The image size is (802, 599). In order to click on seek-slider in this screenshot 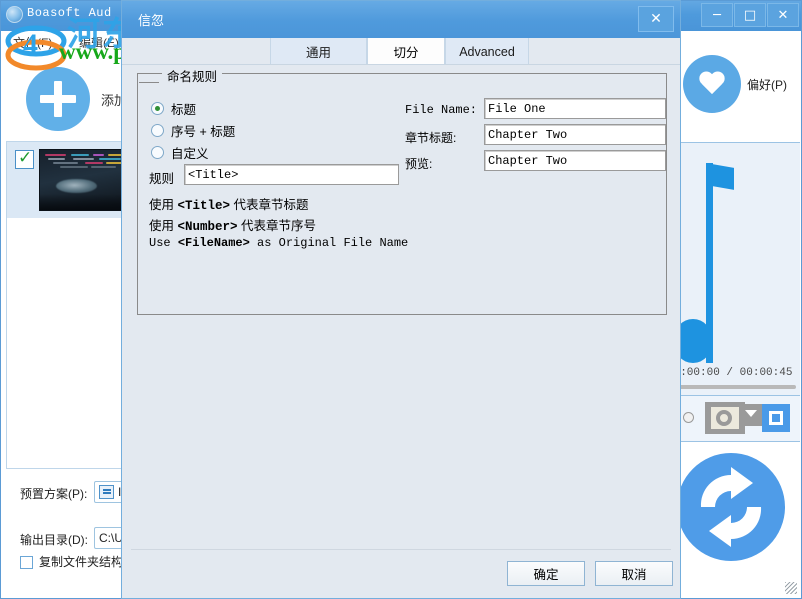, I will do `click(731, 387)`.